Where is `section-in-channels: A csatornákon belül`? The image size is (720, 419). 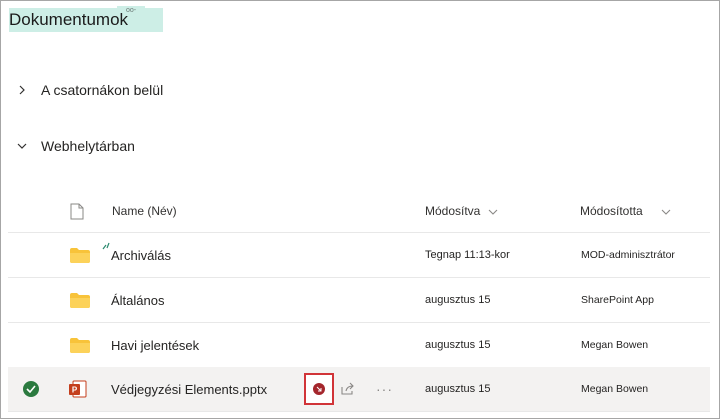 section-in-channels: A csatornákon belül is located at coordinates (90, 90).